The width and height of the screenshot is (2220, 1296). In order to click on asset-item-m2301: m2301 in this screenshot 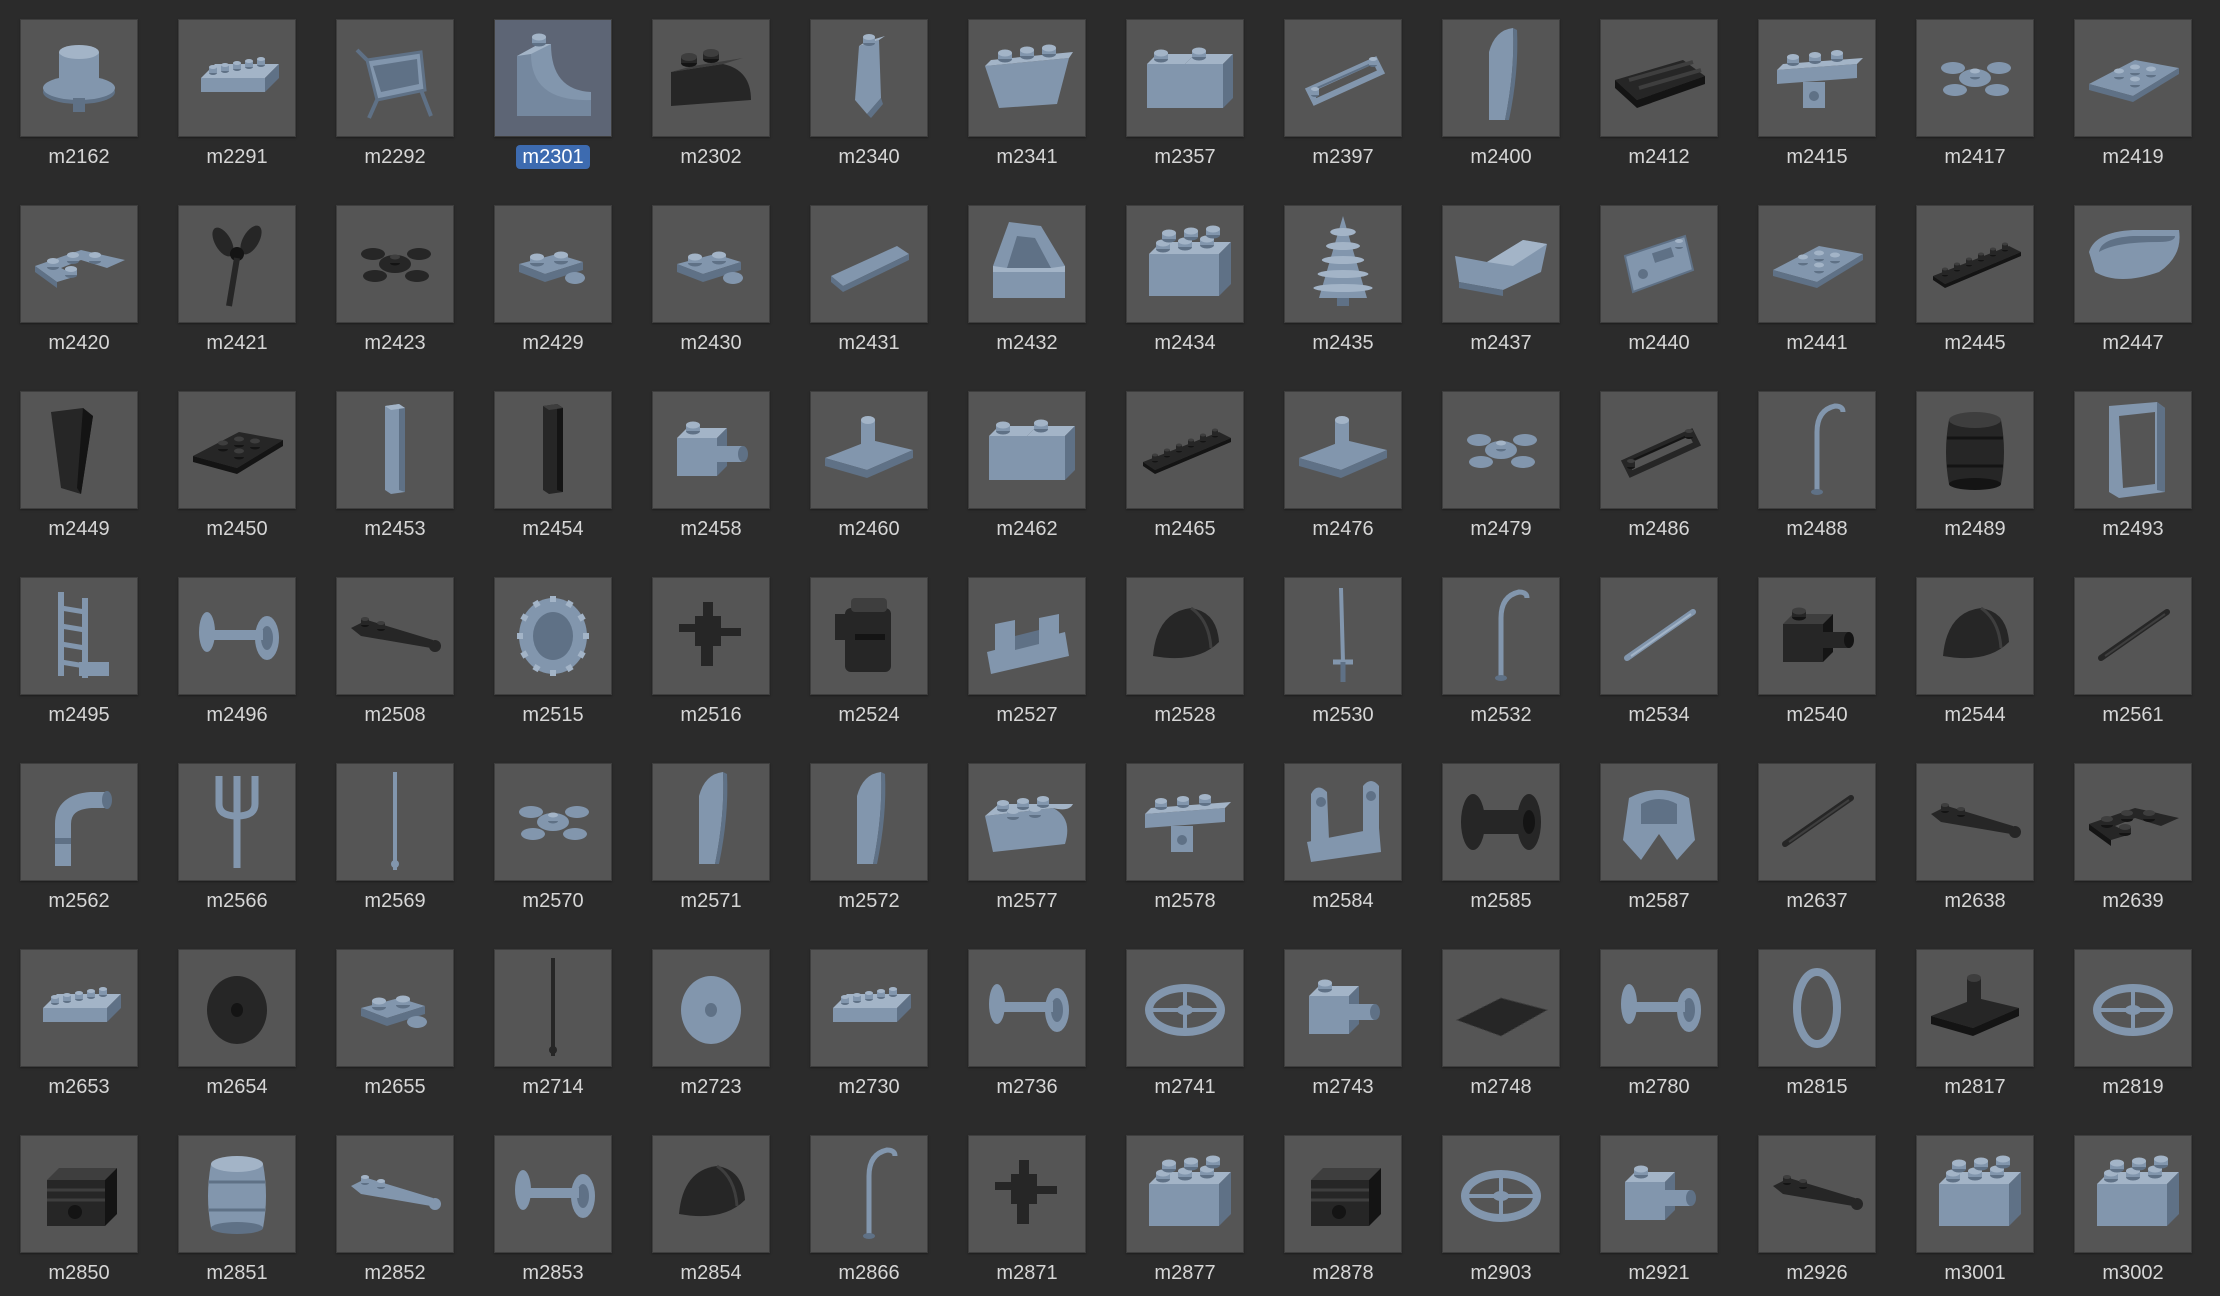, I will do `click(553, 85)`.